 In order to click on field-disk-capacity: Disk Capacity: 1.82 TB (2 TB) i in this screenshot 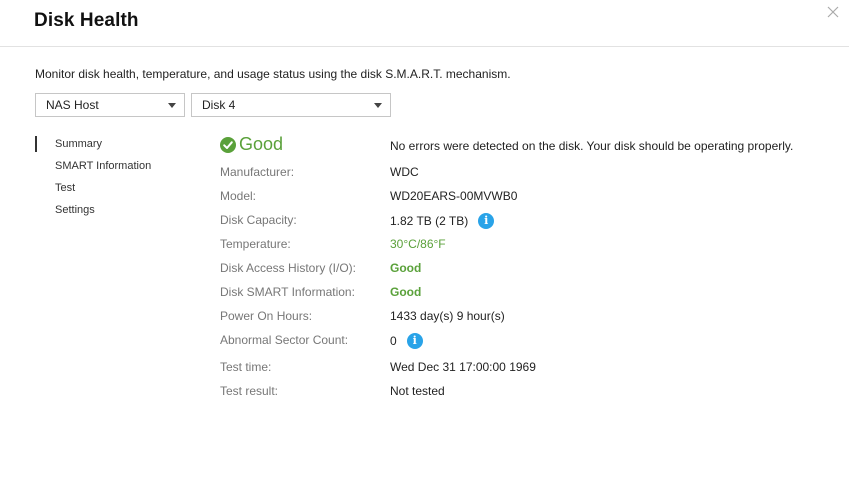, I will do `click(520, 222)`.